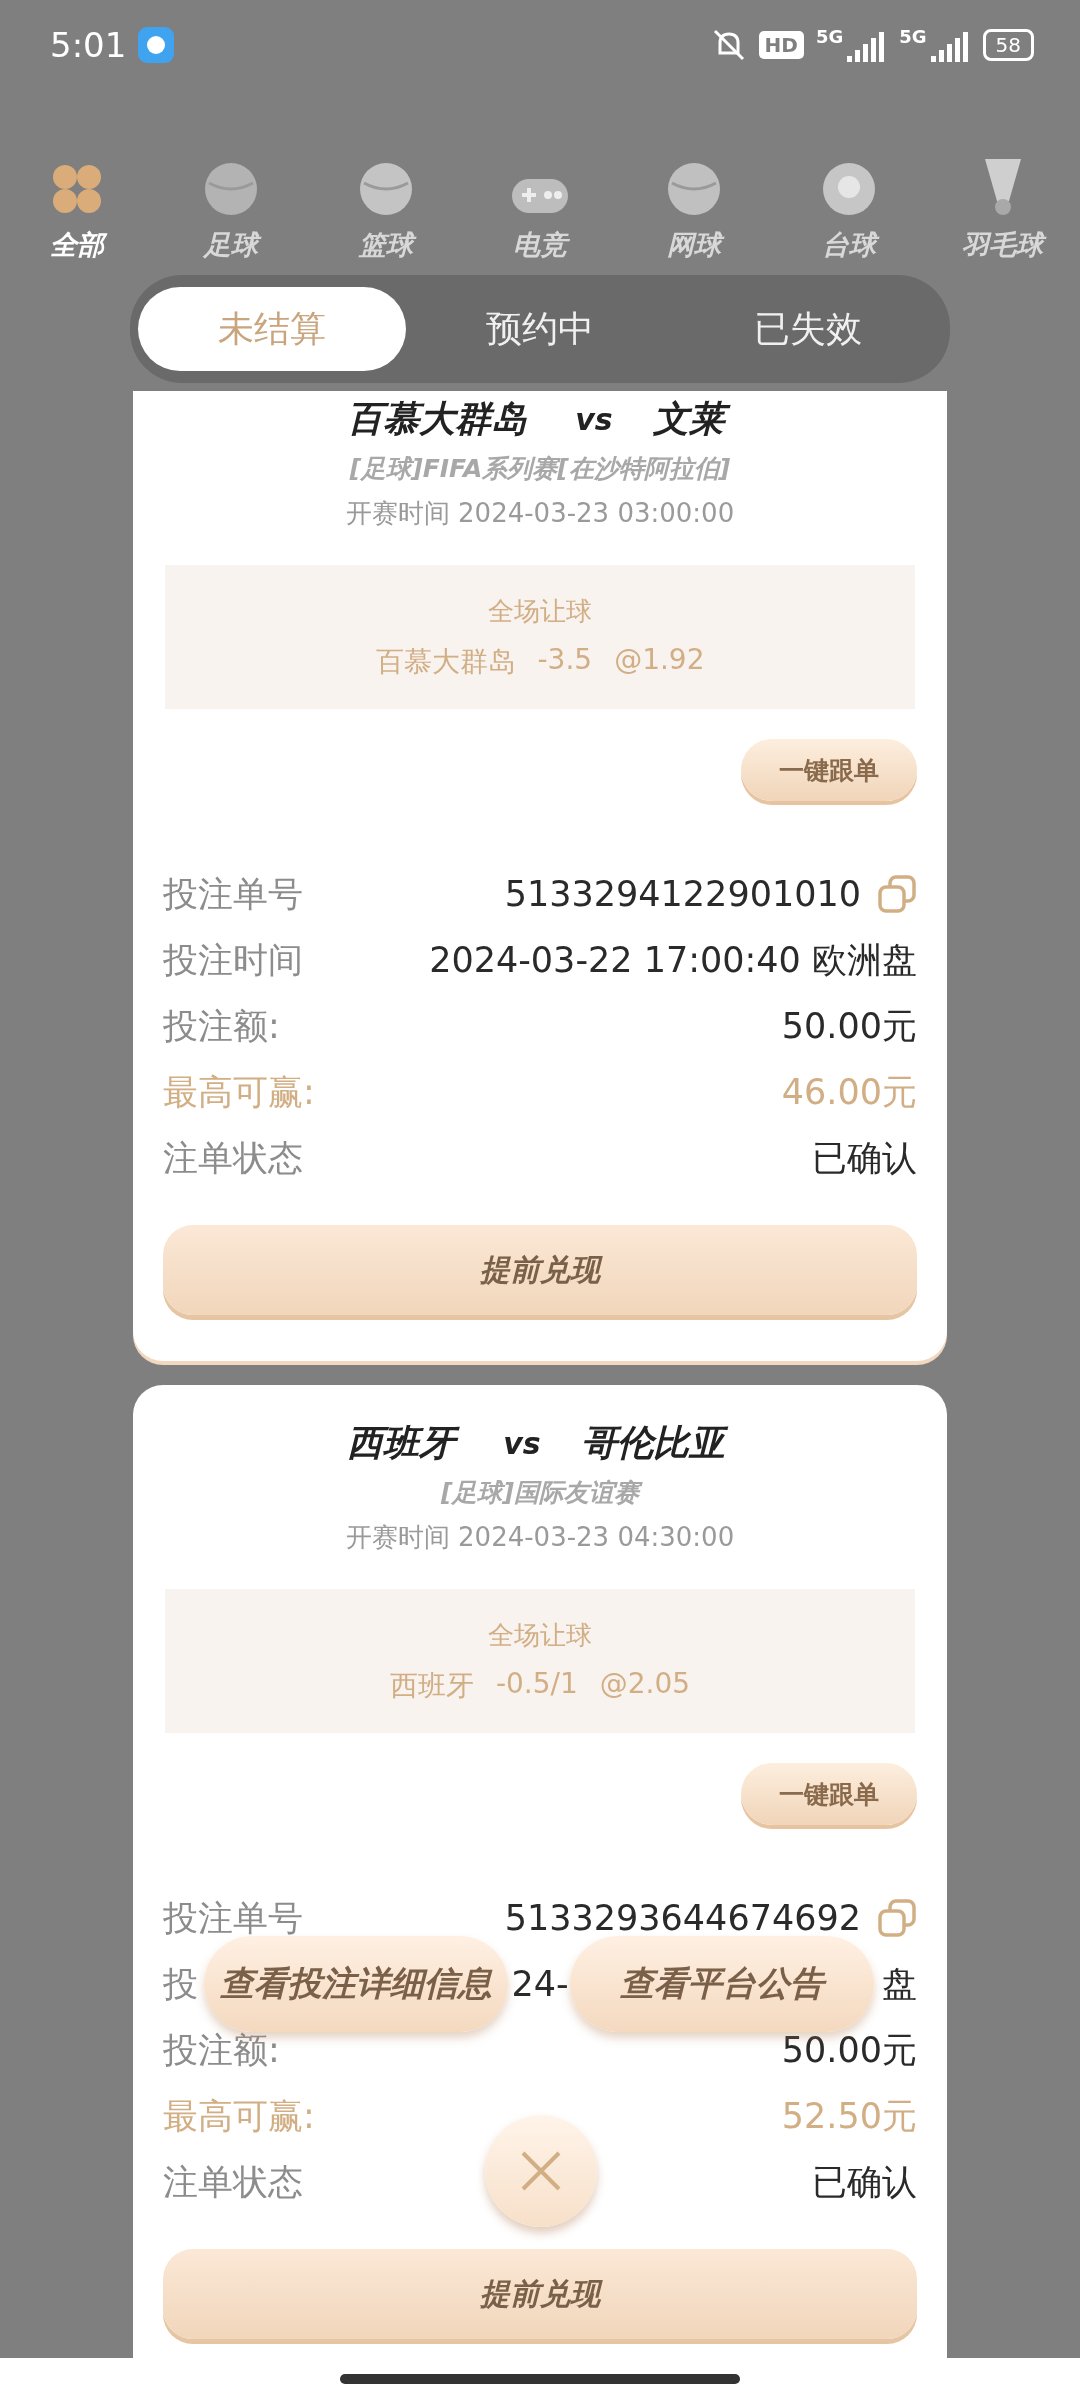  What do you see at coordinates (88, 45) in the screenshot?
I see `status-time: 5:01` at bounding box center [88, 45].